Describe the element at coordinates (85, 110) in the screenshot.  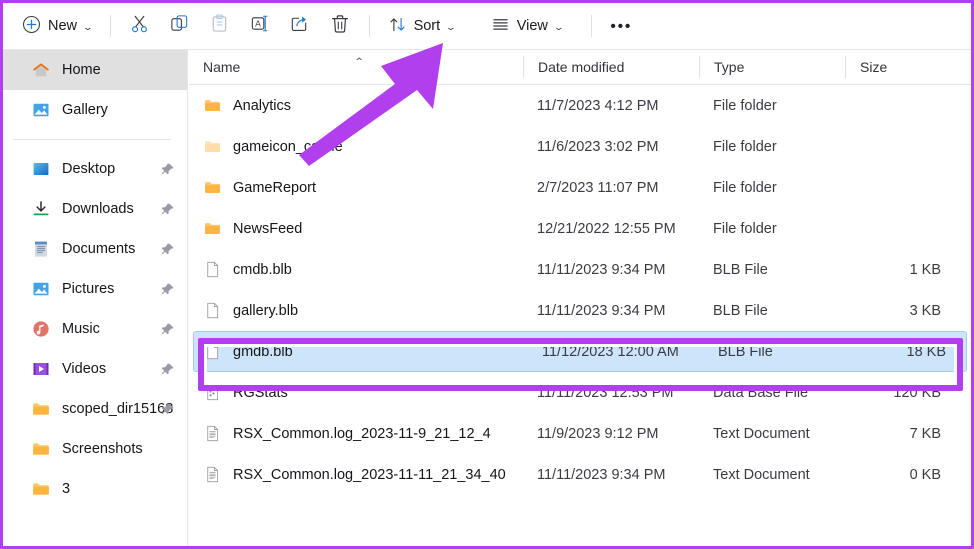
I see `sidebar-item-label: Gallery` at that location.